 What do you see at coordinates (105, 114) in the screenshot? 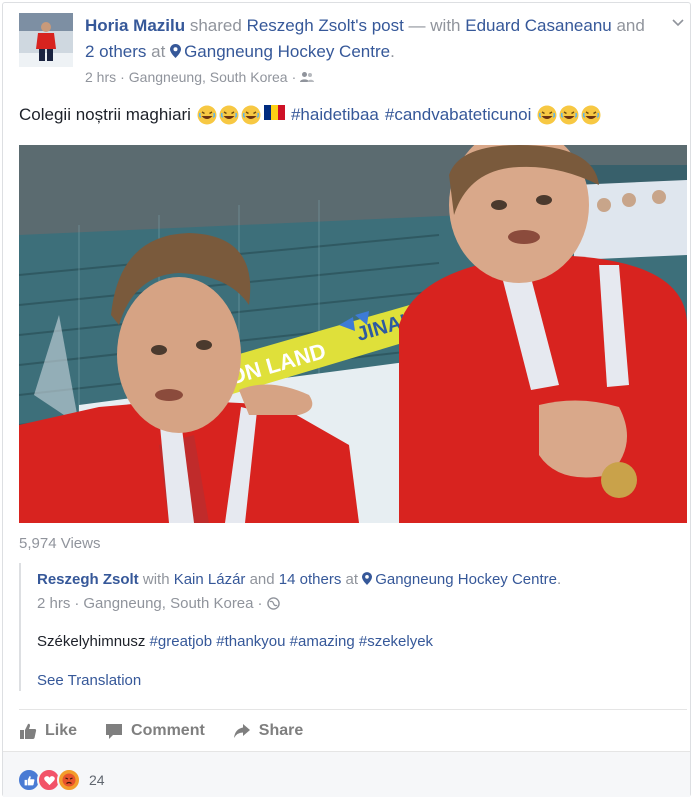
I see `caption-text: Colegii noștrii maghiari` at bounding box center [105, 114].